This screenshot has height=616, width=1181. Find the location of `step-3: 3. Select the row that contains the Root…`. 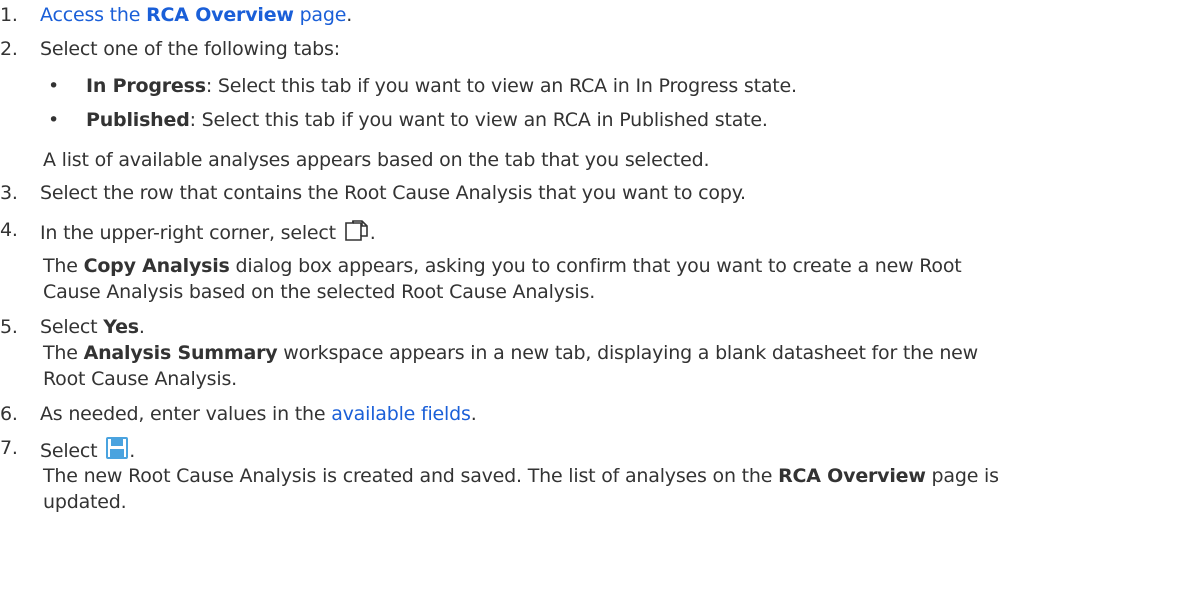

step-3: 3. Select the row that contains the Root… is located at coordinates (373, 193).